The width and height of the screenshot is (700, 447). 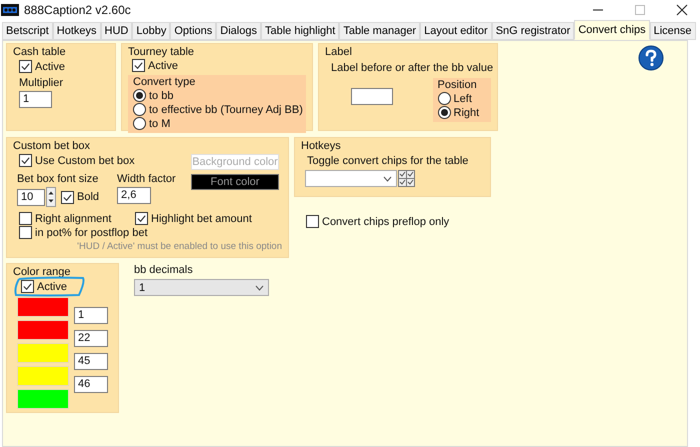 What do you see at coordinates (456, 31) in the screenshot?
I see `tab: Layout editor` at bounding box center [456, 31].